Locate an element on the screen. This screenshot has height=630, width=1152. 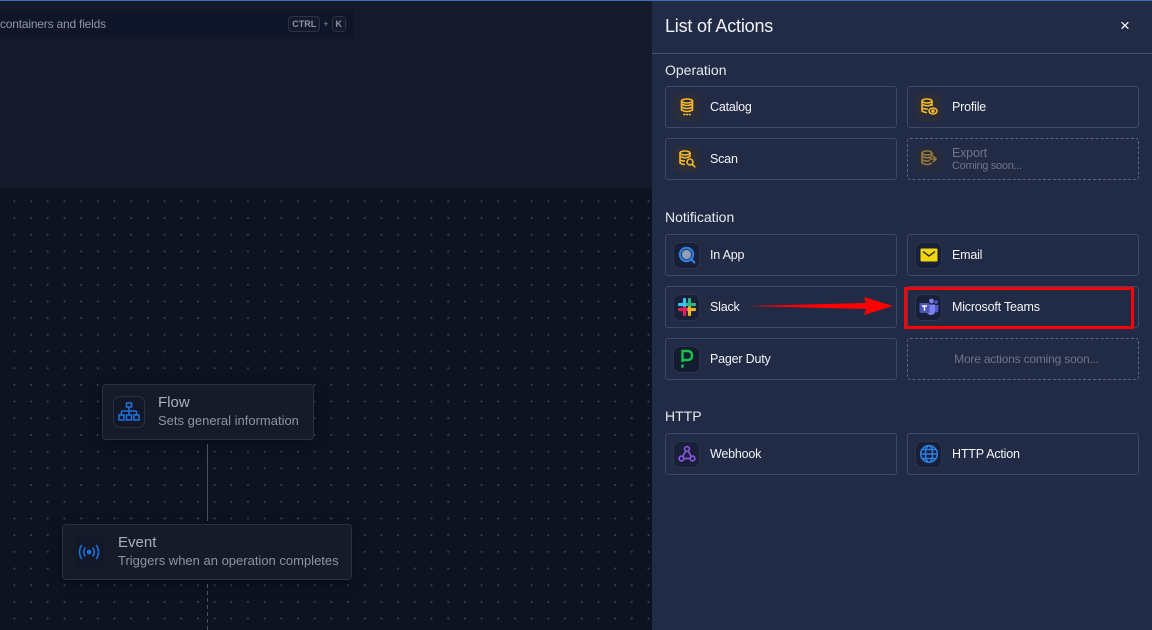
pagerduty-icon is located at coordinates (686, 359).